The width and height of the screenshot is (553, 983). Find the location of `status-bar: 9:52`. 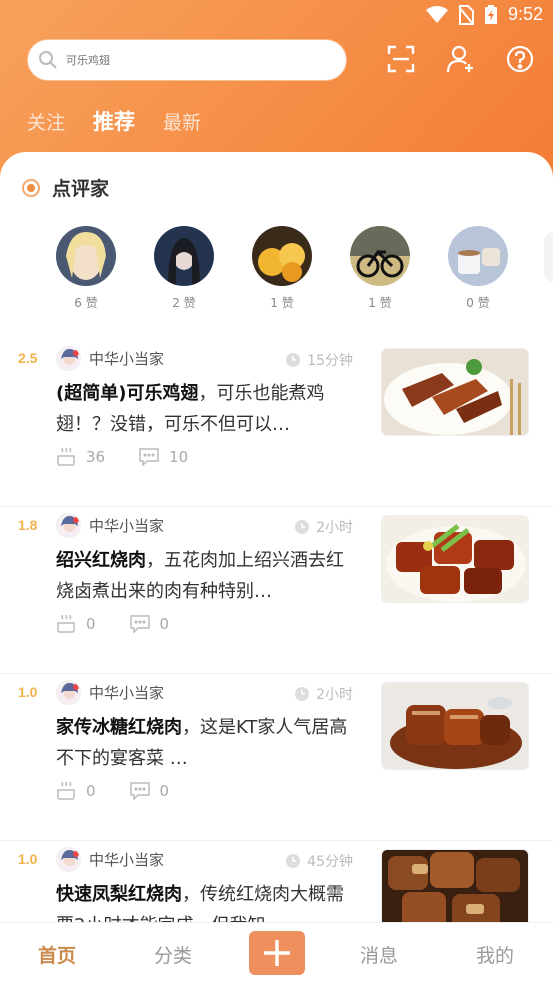

status-bar: 9:52 is located at coordinates (276, 16).